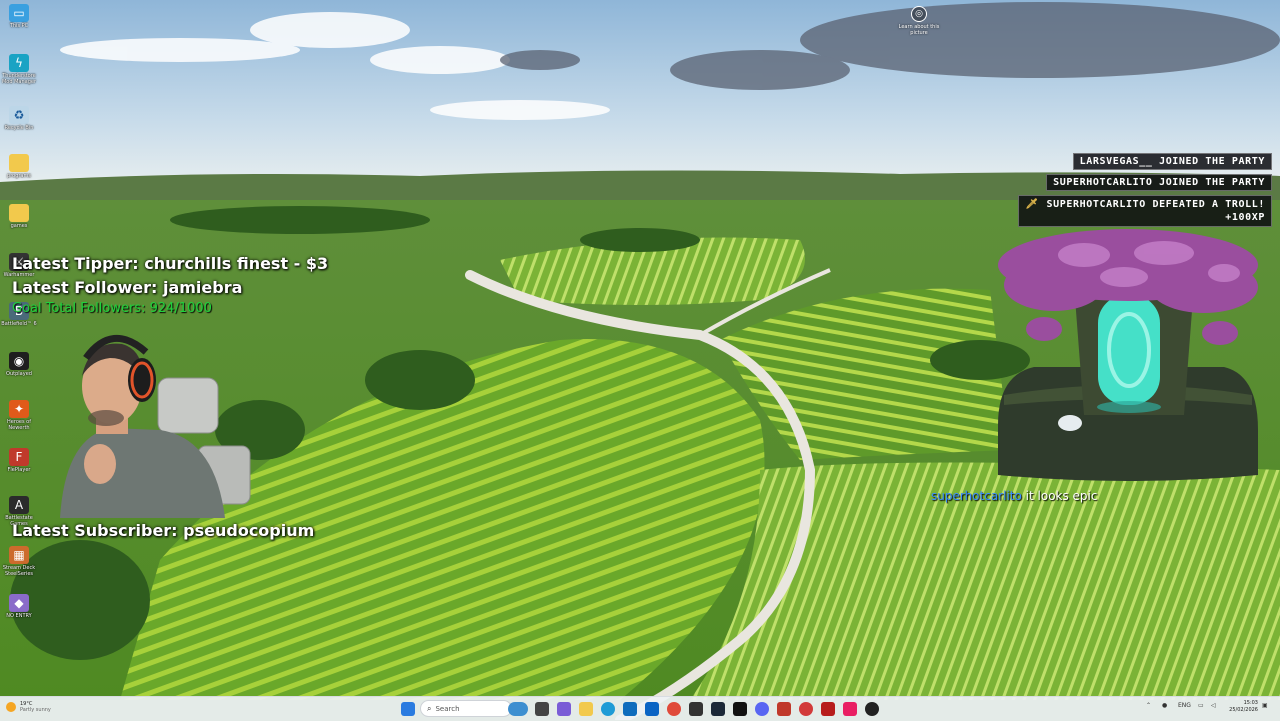 This screenshot has width=1280, height=721. I want to click on epic-games-icon, so click(740, 709).